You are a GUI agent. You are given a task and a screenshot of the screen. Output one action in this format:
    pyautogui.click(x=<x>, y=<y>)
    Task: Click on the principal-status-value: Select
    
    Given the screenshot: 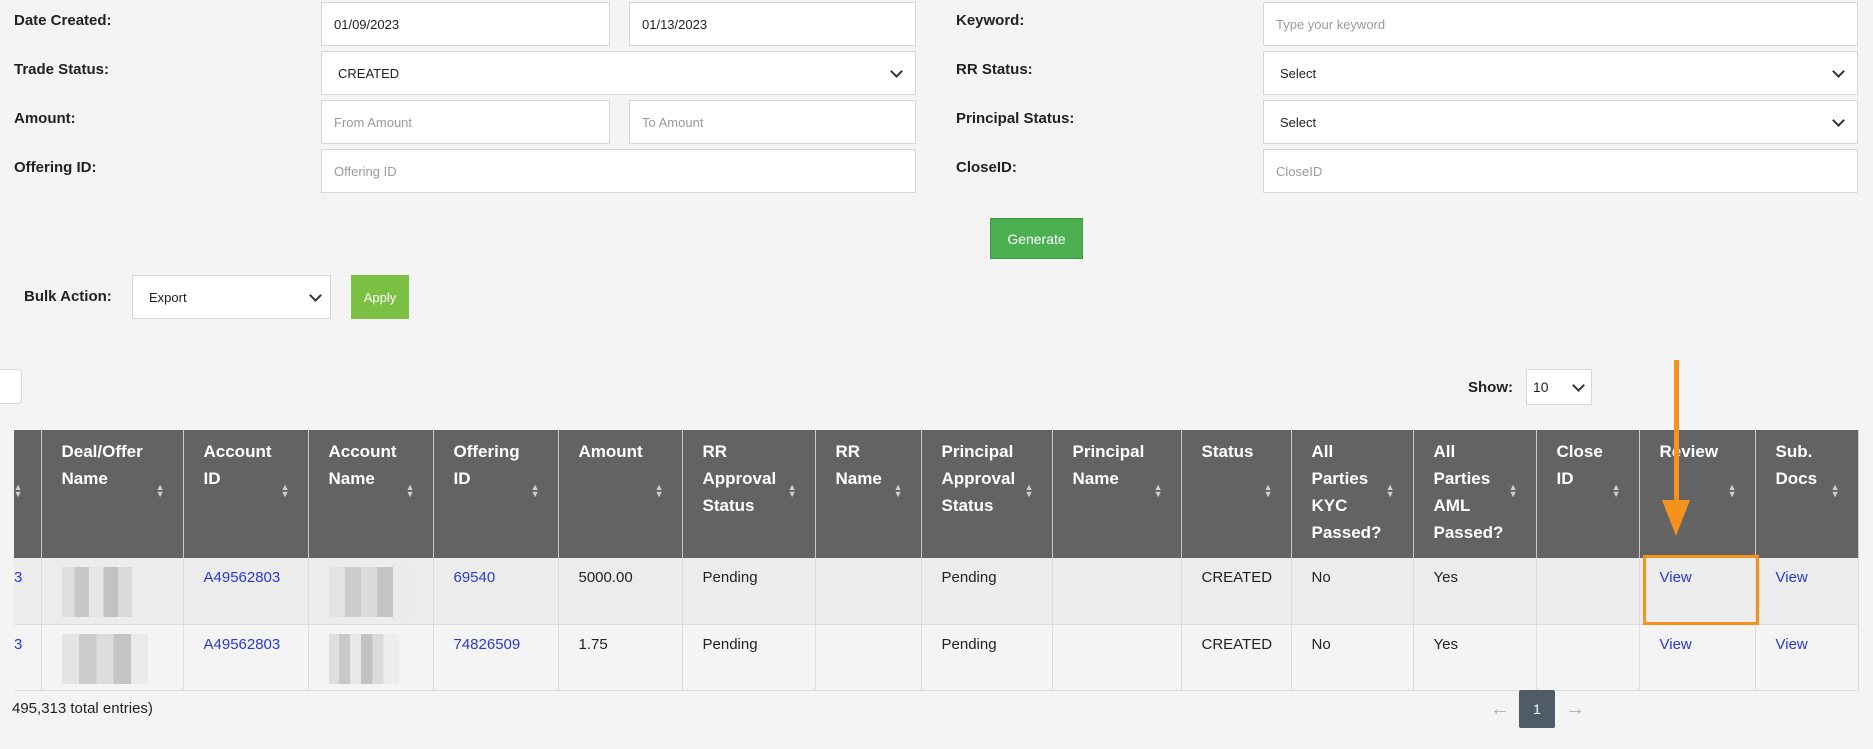 What is the action you would take?
    pyautogui.click(x=1298, y=122)
    